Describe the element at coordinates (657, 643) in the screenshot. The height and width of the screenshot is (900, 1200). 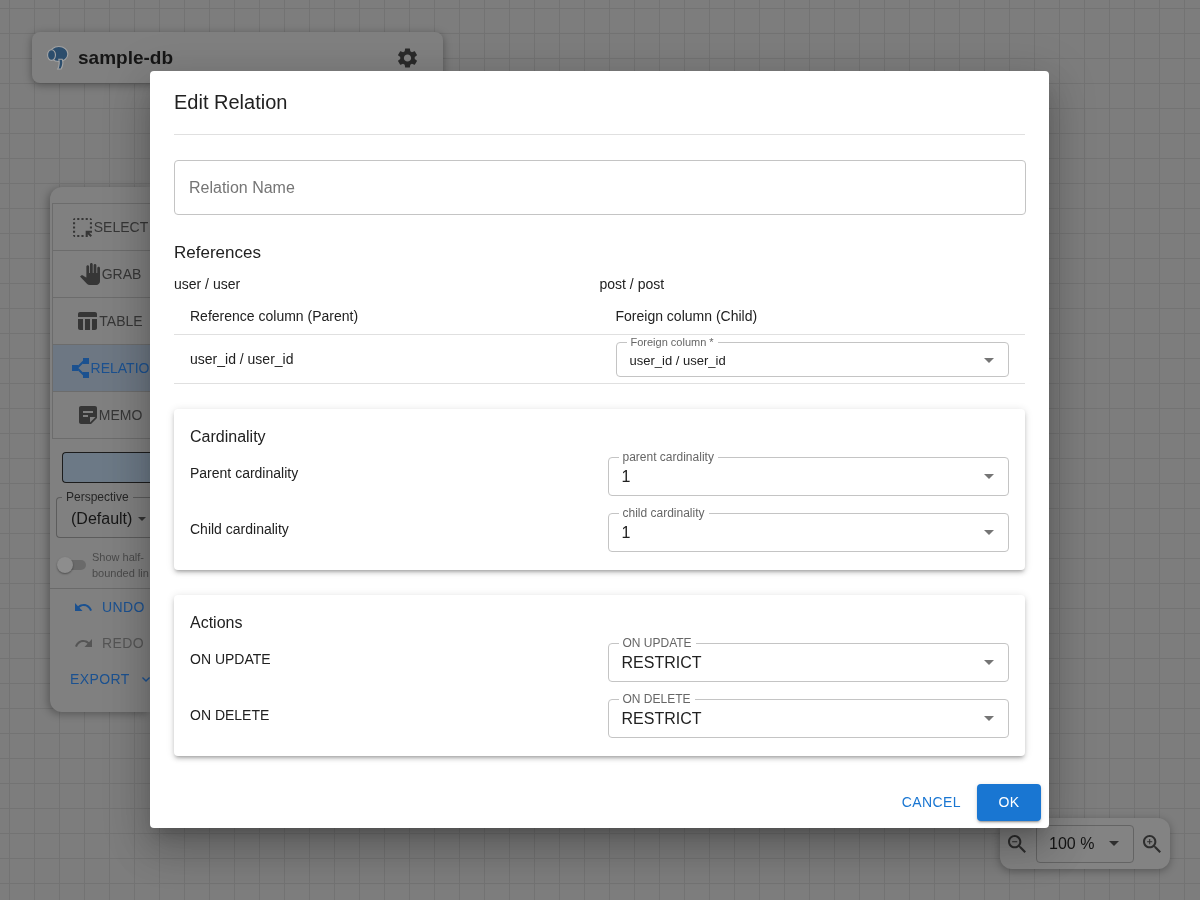
I see `field-label: ON UPDATE` at that location.